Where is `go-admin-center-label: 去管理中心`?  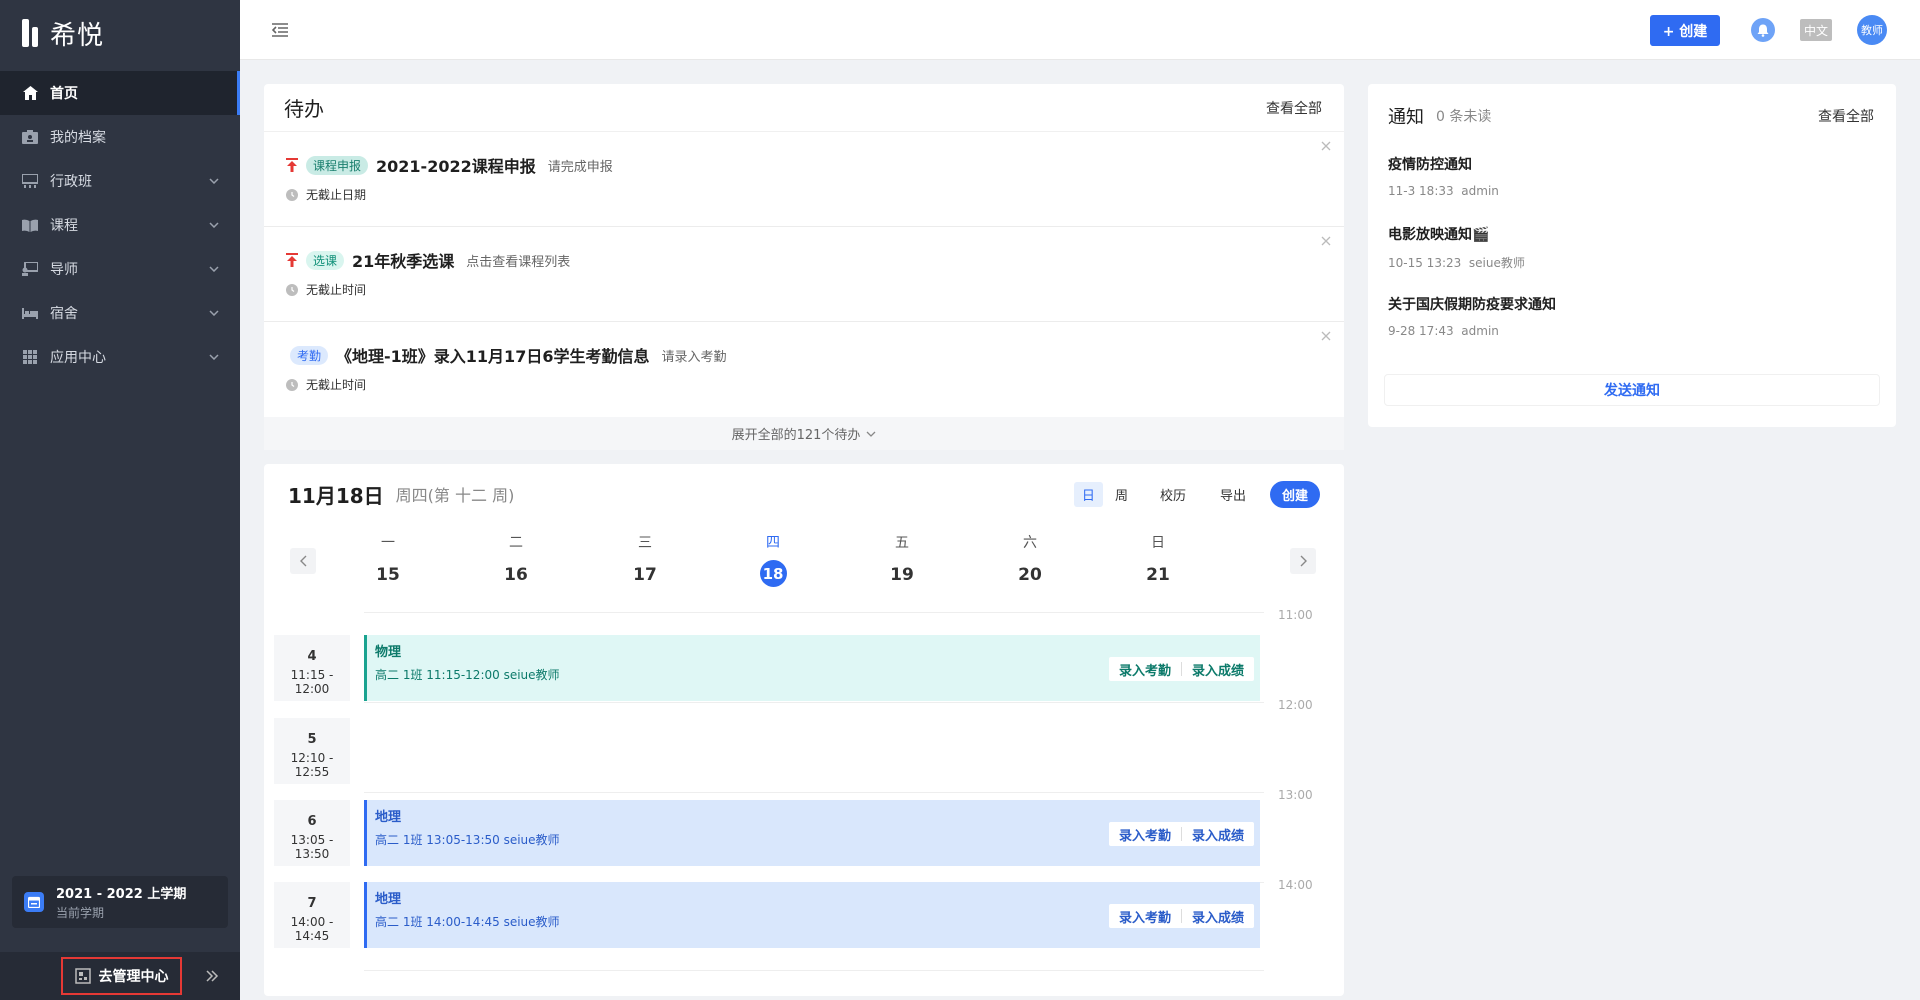 go-admin-center-label: 去管理中心 is located at coordinates (133, 977).